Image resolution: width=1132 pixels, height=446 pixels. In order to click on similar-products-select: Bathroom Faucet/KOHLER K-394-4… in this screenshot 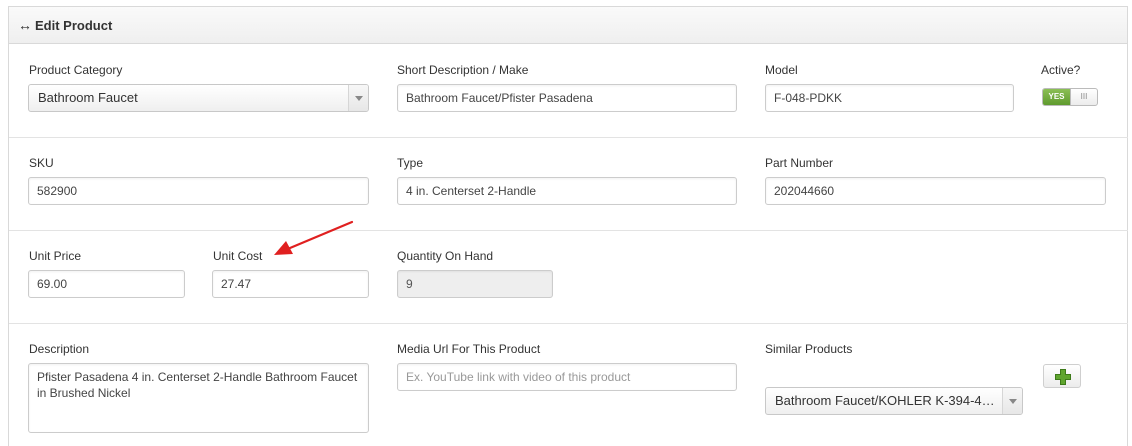, I will do `click(894, 401)`.